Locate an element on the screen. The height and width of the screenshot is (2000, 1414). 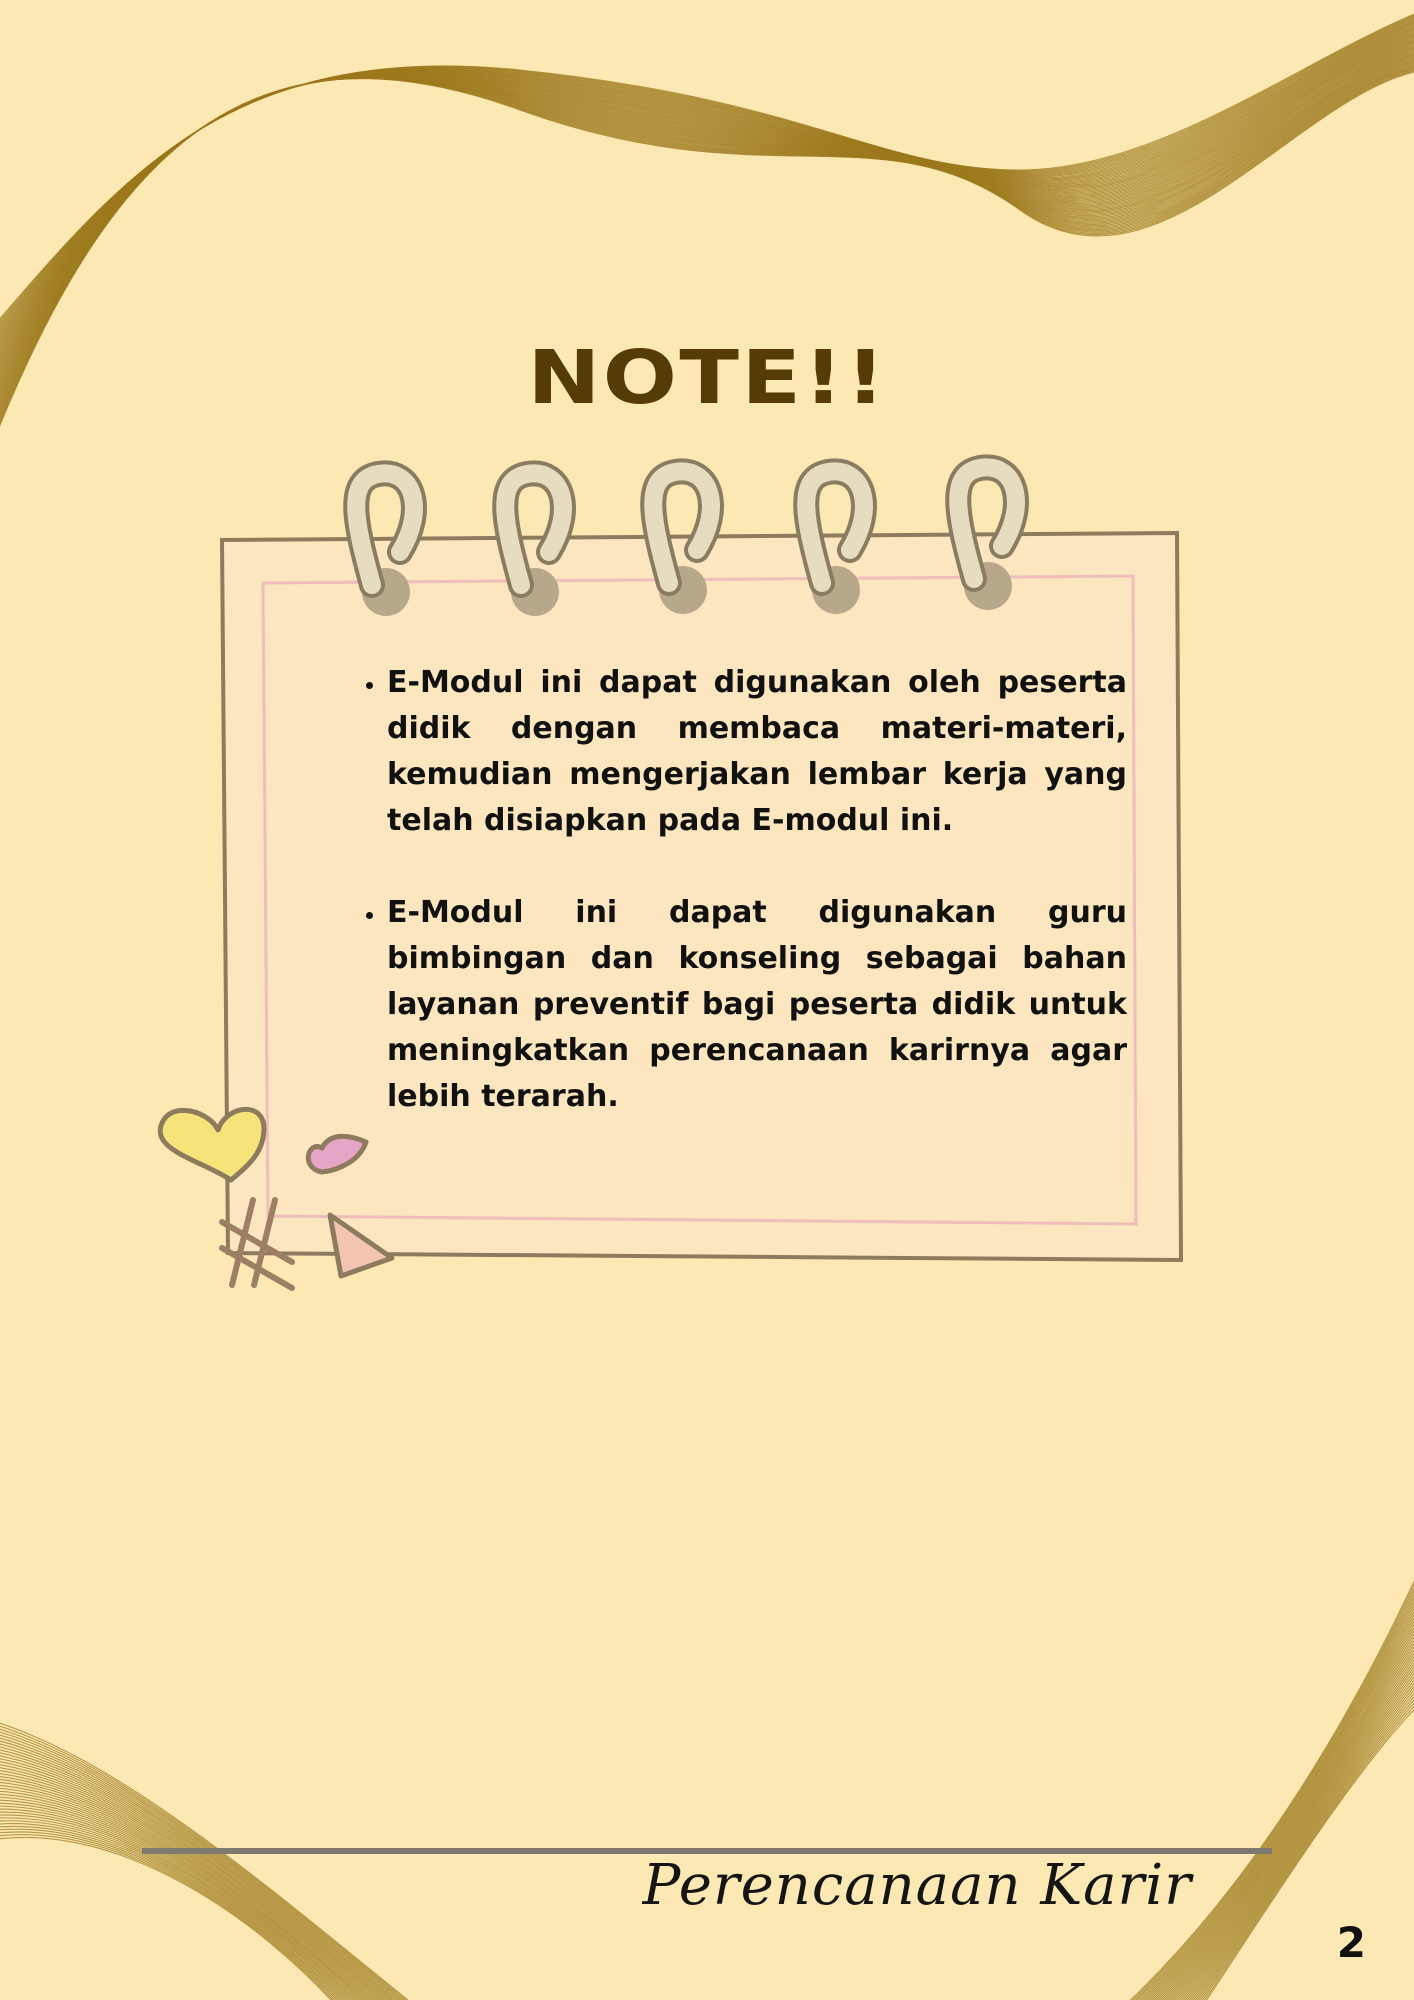
bottom-right-wave-lines is located at coordinates (1271, 1790).